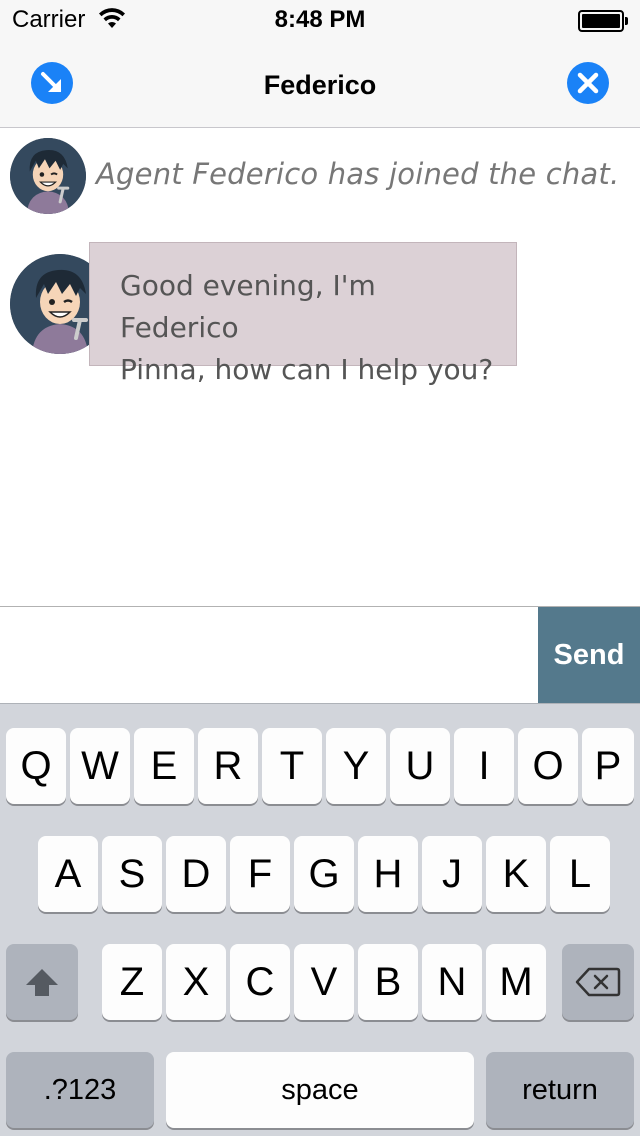 The image size is (640, 1136). I want to click on key-n: N, so click(452, 982).